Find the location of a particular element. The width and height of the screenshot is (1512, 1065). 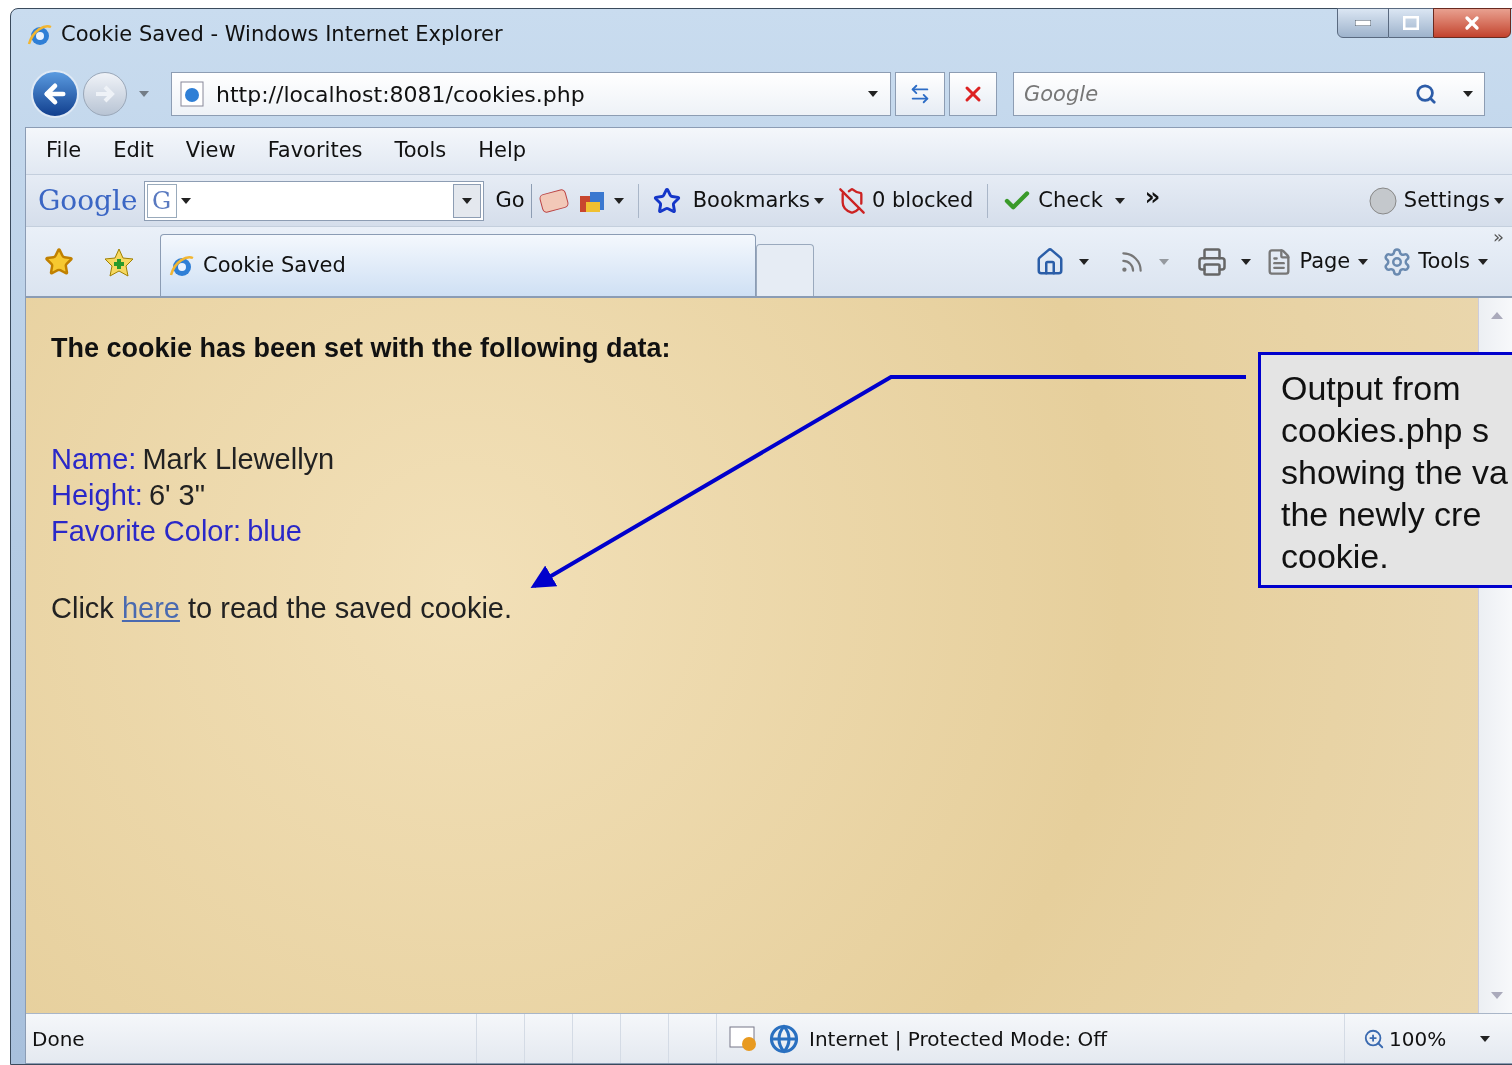

address-field: http://localhost:8081/cookies.php is located at coordinates (531, 94).